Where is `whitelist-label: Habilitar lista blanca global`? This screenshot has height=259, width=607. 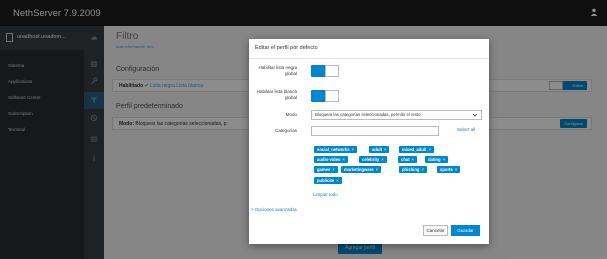 whitelist-label: Habilitar lista blanca global is located at coordinates (276, 94).